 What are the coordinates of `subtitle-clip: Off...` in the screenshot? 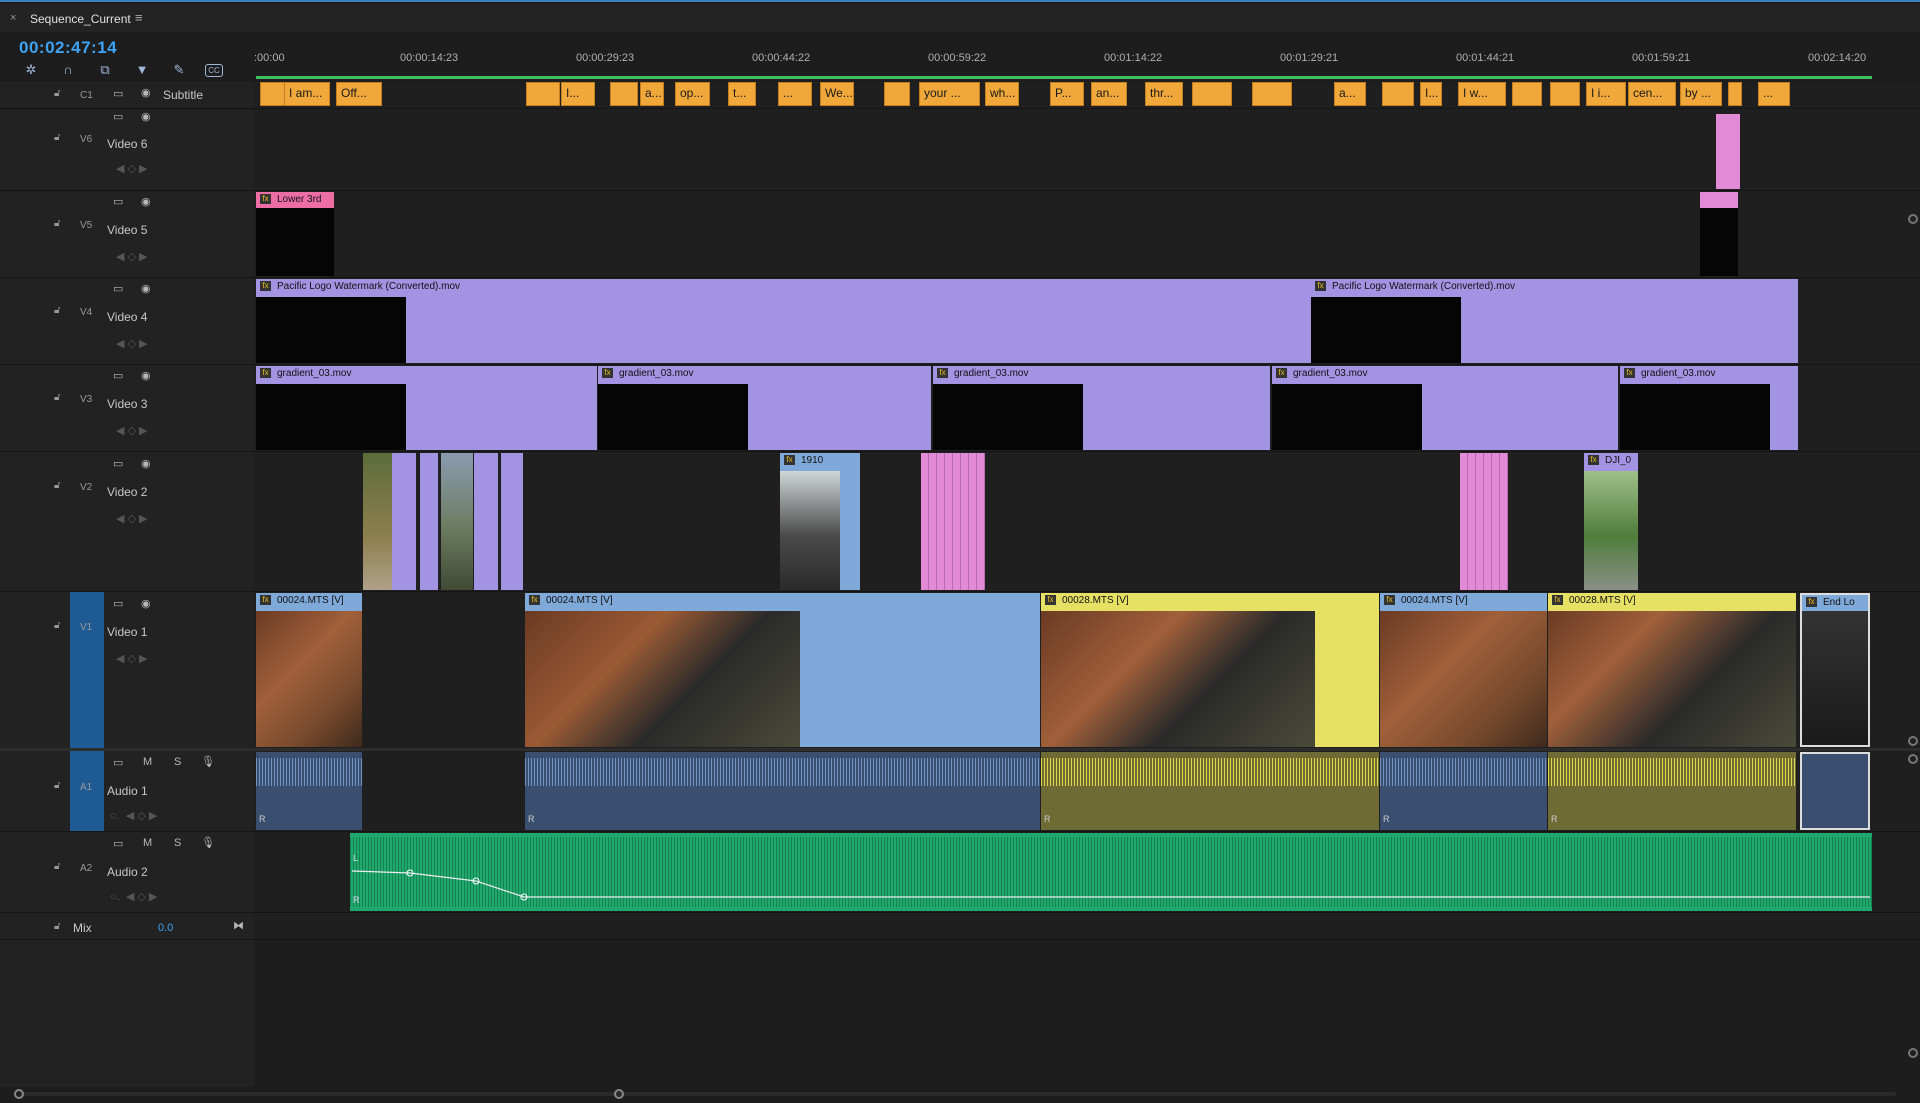 It's located at (359, 94).